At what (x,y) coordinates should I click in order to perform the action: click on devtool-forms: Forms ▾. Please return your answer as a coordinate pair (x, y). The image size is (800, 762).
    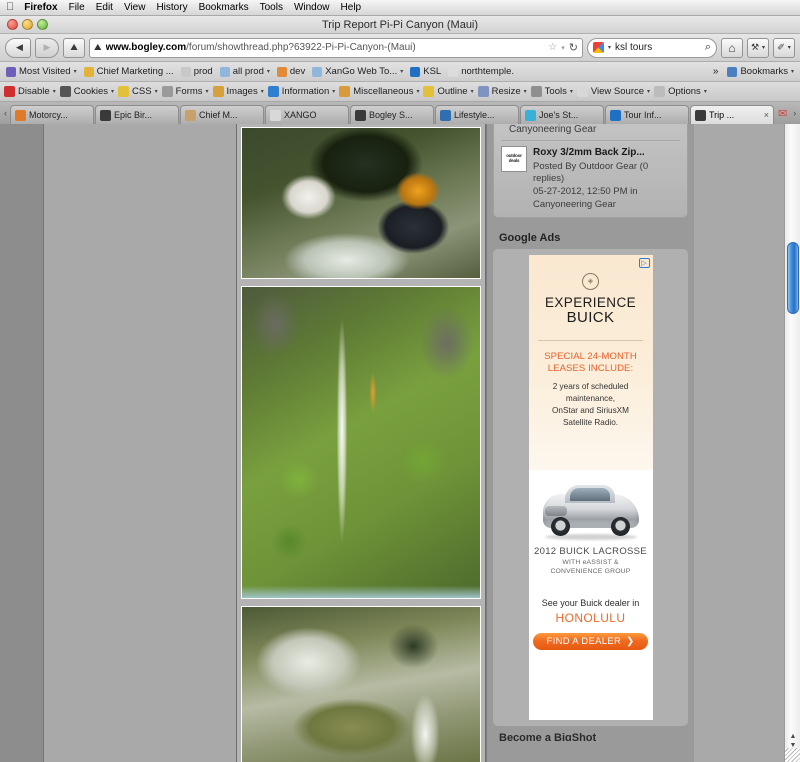
    Looking at the image, I should click on (185, 91).